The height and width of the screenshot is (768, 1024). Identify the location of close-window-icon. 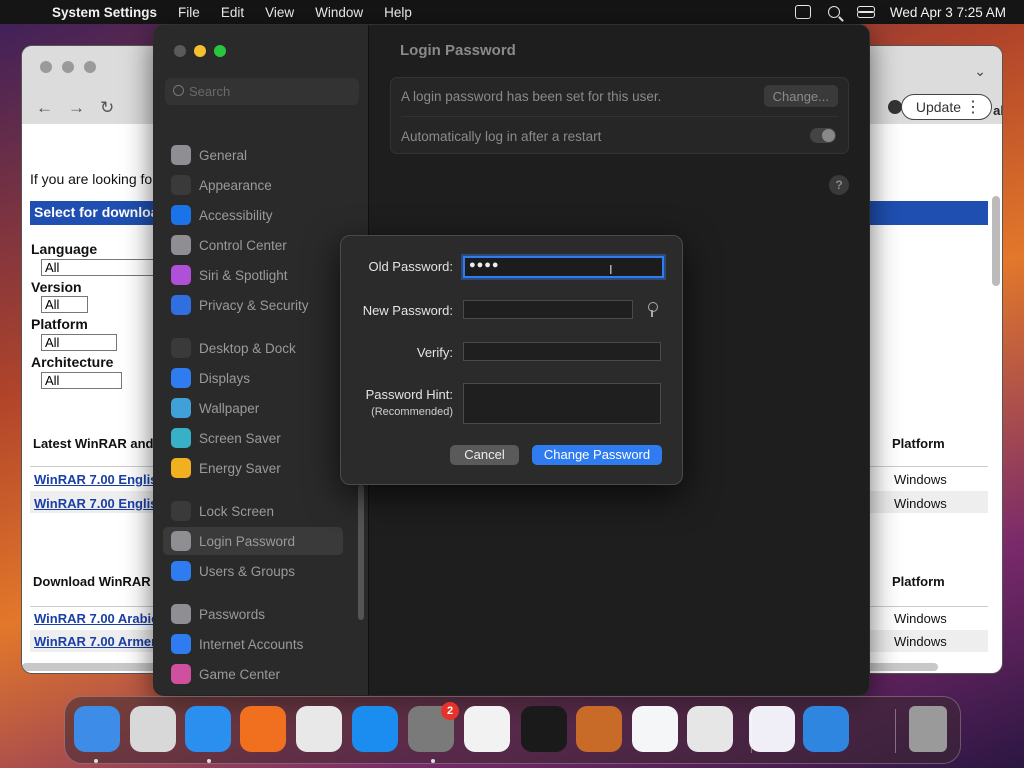
(180, 51).